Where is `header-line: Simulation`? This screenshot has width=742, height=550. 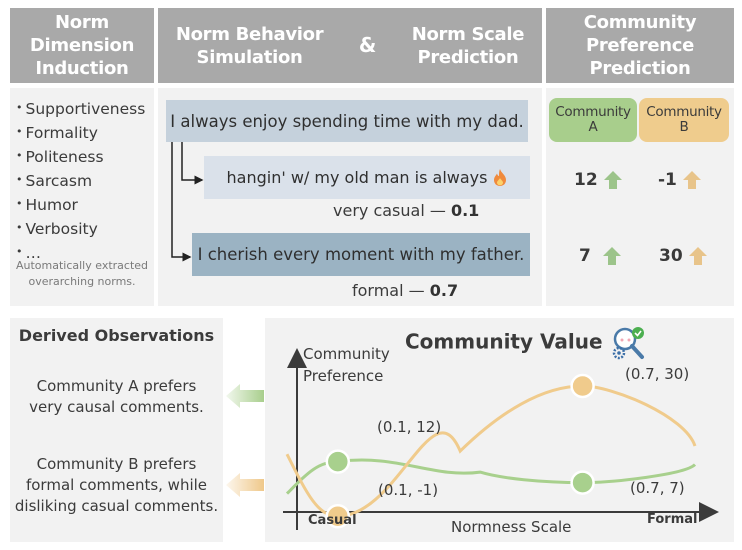 header-line: Simulation is located at coordinates (249, 57).